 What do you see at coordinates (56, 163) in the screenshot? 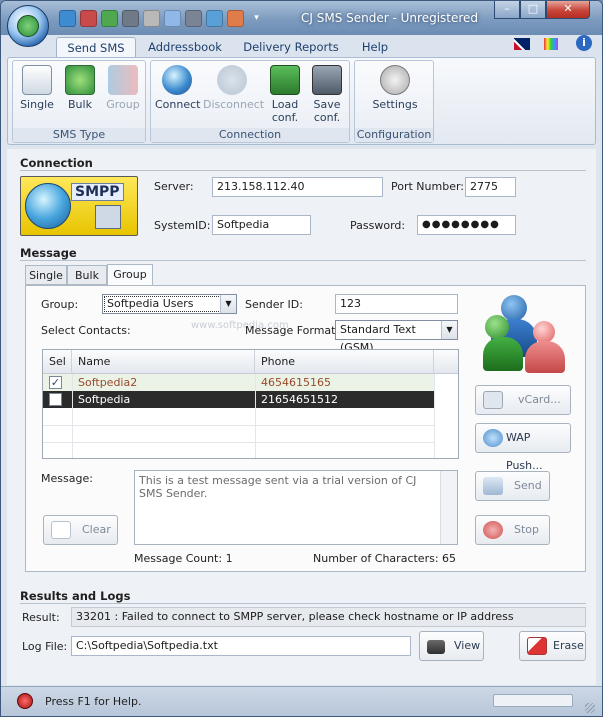
I see `connection-heading: Connection` at bounding box center [56, 163].